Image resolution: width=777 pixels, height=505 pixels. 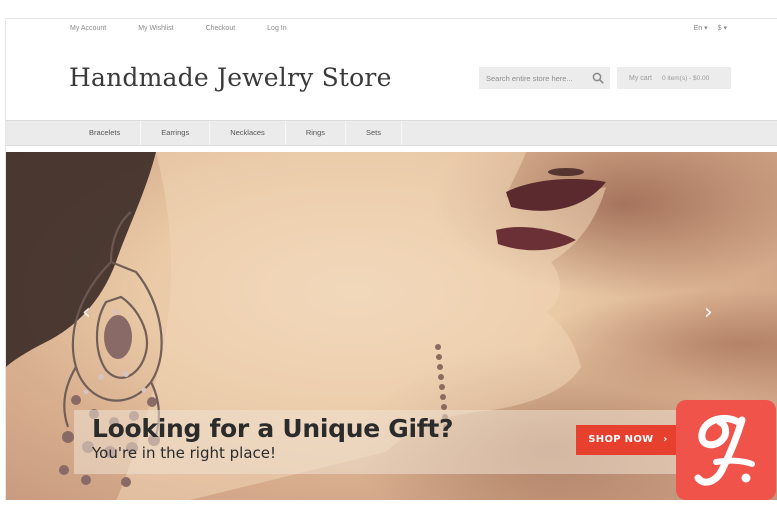 What do you see at coordinates (176, 133) in the screenshot?
I see `nav-item-earrings: Earrings` at bounding box center [176, 133].